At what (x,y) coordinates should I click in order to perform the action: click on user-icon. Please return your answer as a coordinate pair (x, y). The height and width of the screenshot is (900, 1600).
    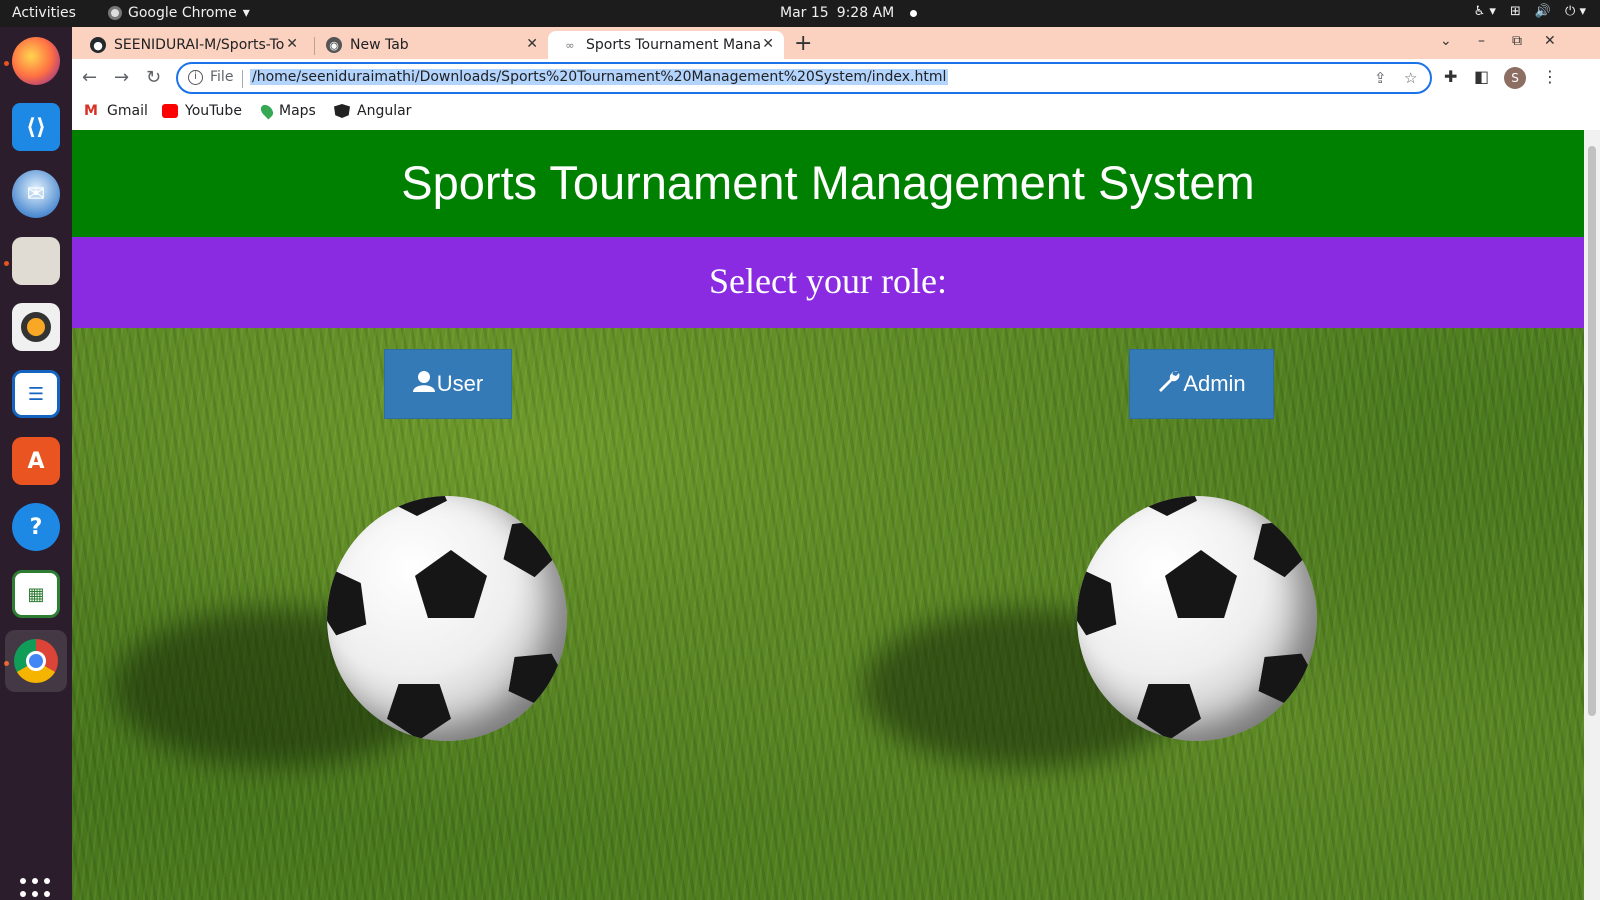
    Looking at the image, I should click on (423, 384).